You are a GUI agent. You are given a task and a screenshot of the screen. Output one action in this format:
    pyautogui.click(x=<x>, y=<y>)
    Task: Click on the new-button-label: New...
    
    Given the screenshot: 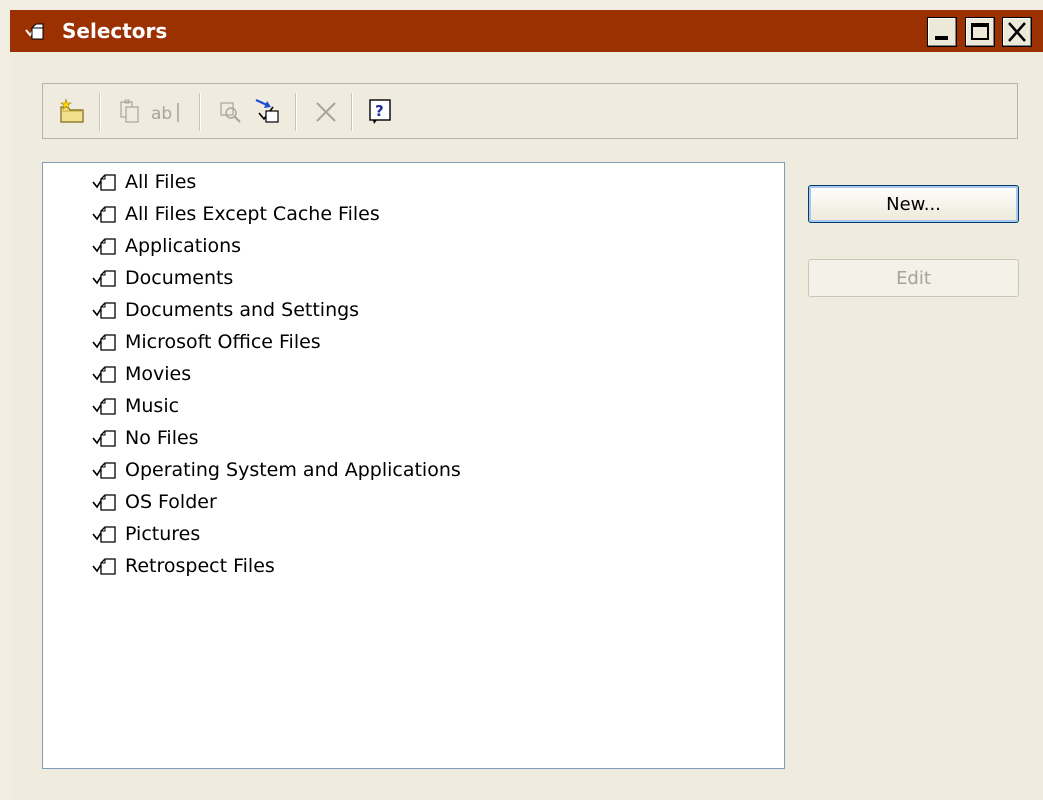 What is the action you would take?
    pyautogui.click(x=913, y=204)
    